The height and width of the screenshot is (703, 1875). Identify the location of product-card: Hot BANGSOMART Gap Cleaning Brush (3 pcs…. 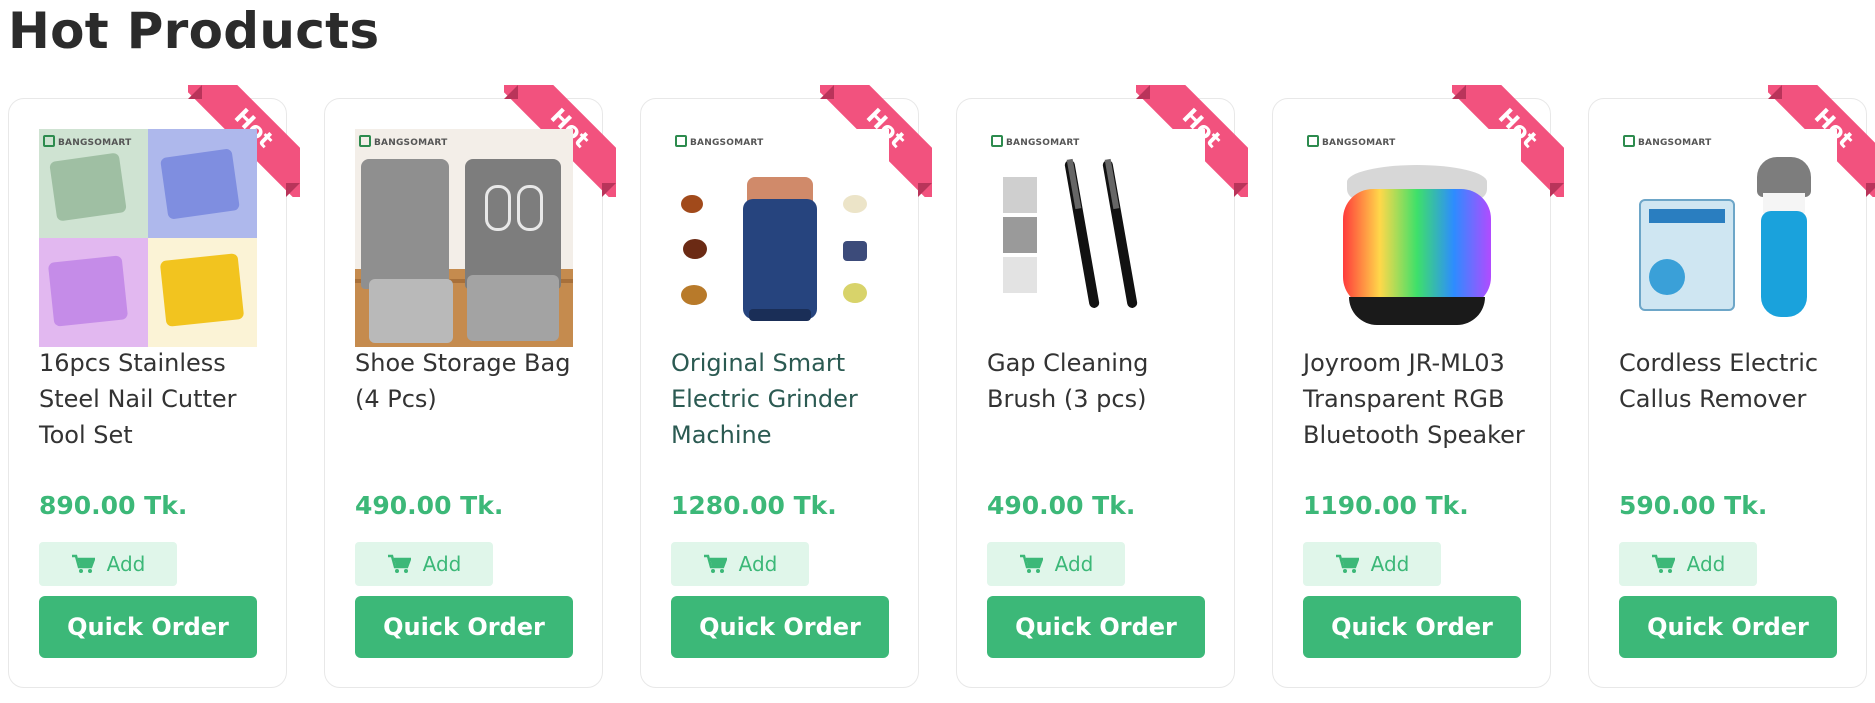
(1102, 386).